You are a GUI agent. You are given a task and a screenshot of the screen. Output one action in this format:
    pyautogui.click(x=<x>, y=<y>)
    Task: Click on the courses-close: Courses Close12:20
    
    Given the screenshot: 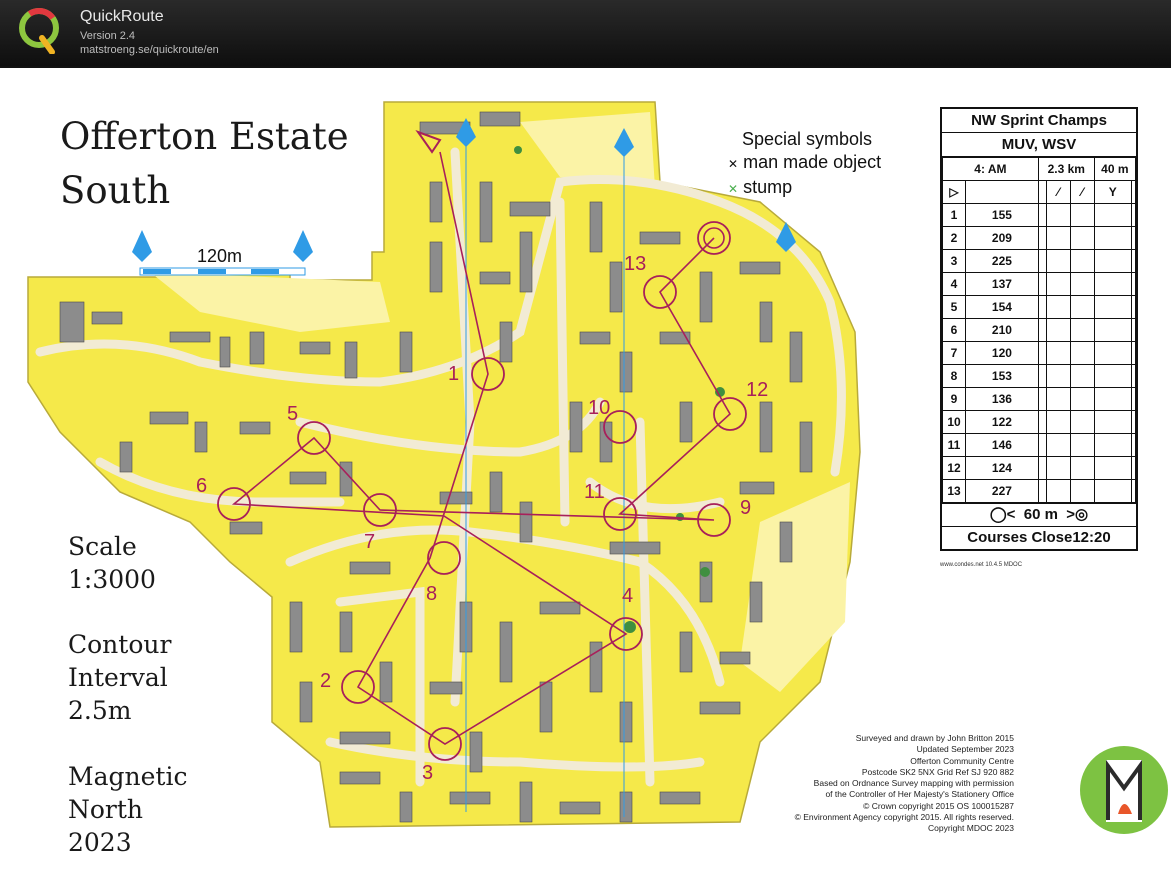 What is the action you would take?
    pyautogui.click(x=1039, y=537)
    